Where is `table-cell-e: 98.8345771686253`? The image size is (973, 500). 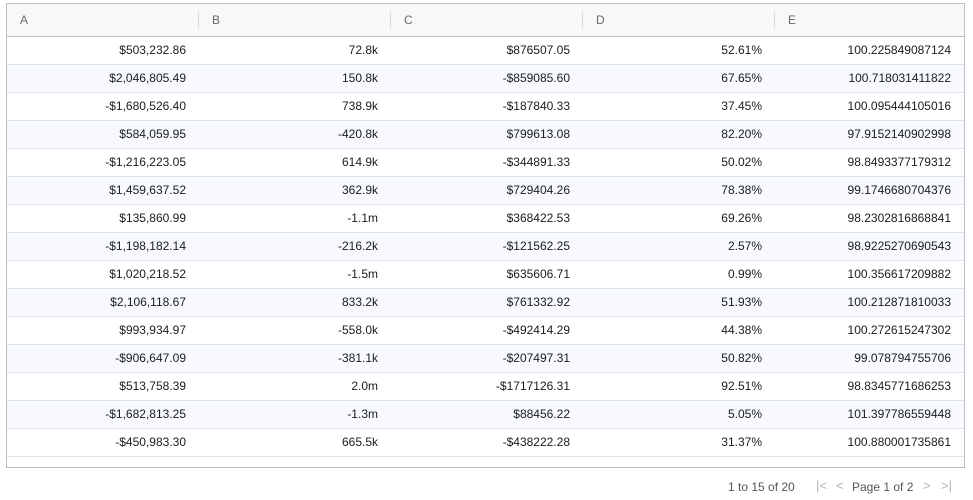 table-cell-e: 98.8345771686253 is located at coordinates (869, 386).